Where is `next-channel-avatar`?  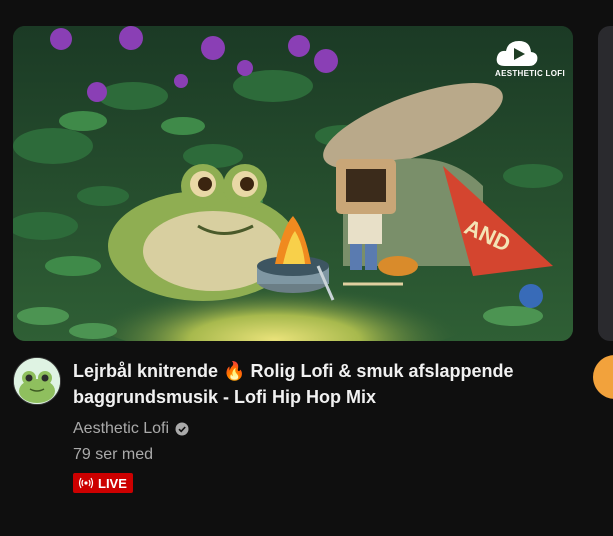
next-channel-avatar is located at coordinates (603, 377).